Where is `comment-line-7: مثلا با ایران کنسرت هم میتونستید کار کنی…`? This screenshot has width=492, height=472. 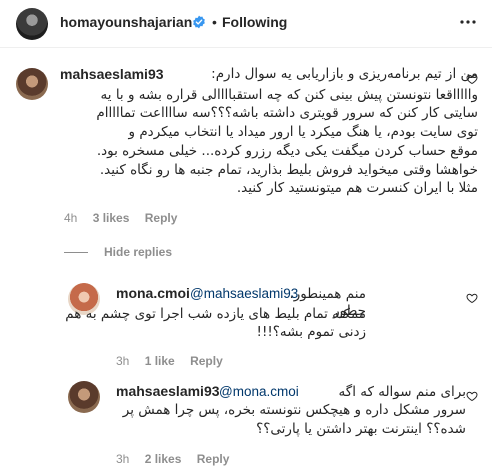
comment-line-7: مثلا با ایران کنسرت هم میتونستید کار کنی… is located at coordinates (357, 188).